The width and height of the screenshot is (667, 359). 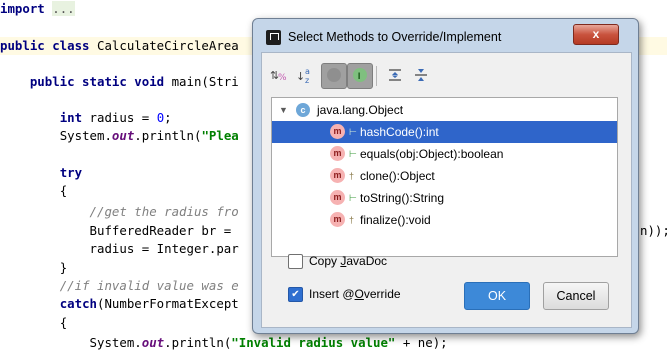 What do you see at coordinates (355, 294) in the screenshot?
I see `insert-override-label: Insert @Override` at bounding box center [355, 294].